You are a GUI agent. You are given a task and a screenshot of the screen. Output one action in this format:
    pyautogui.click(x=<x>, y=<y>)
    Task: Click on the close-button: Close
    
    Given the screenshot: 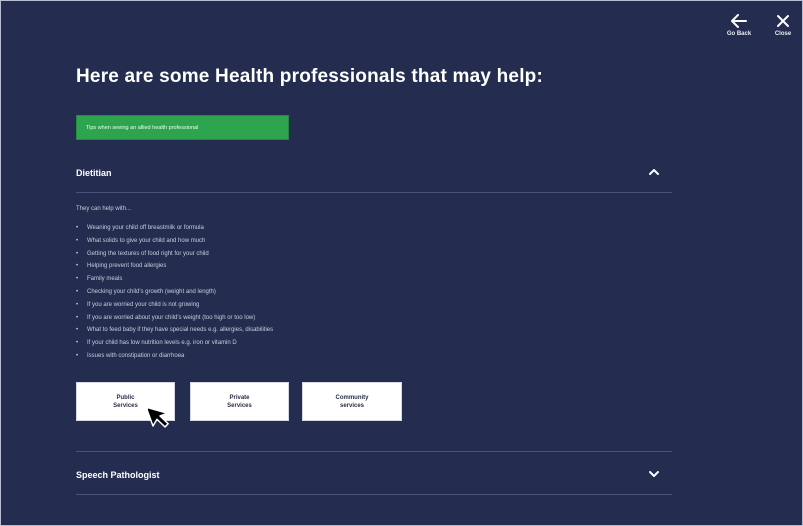 What is the action you would take?
    pyautogui.click(x=783, y=25)
    